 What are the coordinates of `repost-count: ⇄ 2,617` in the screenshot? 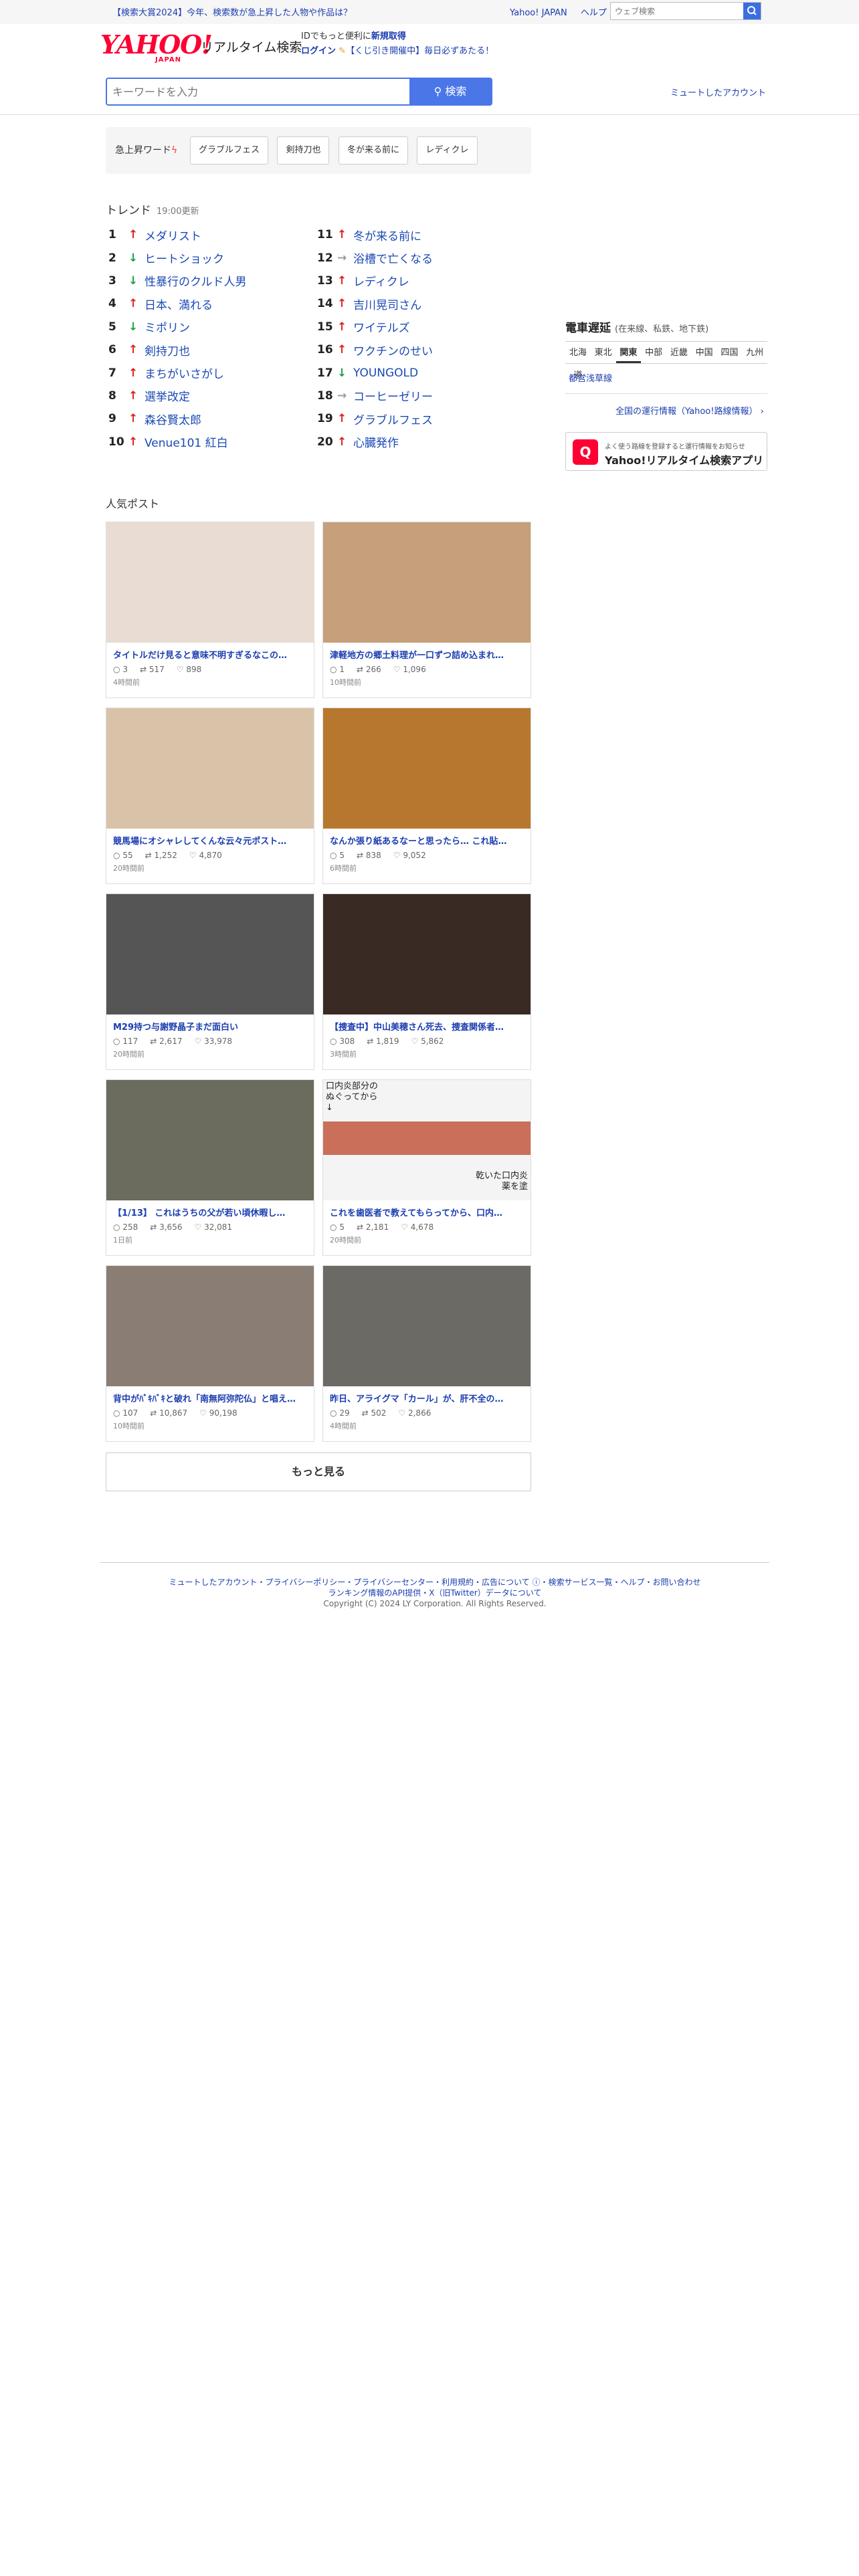 It's located at (166, 1041).